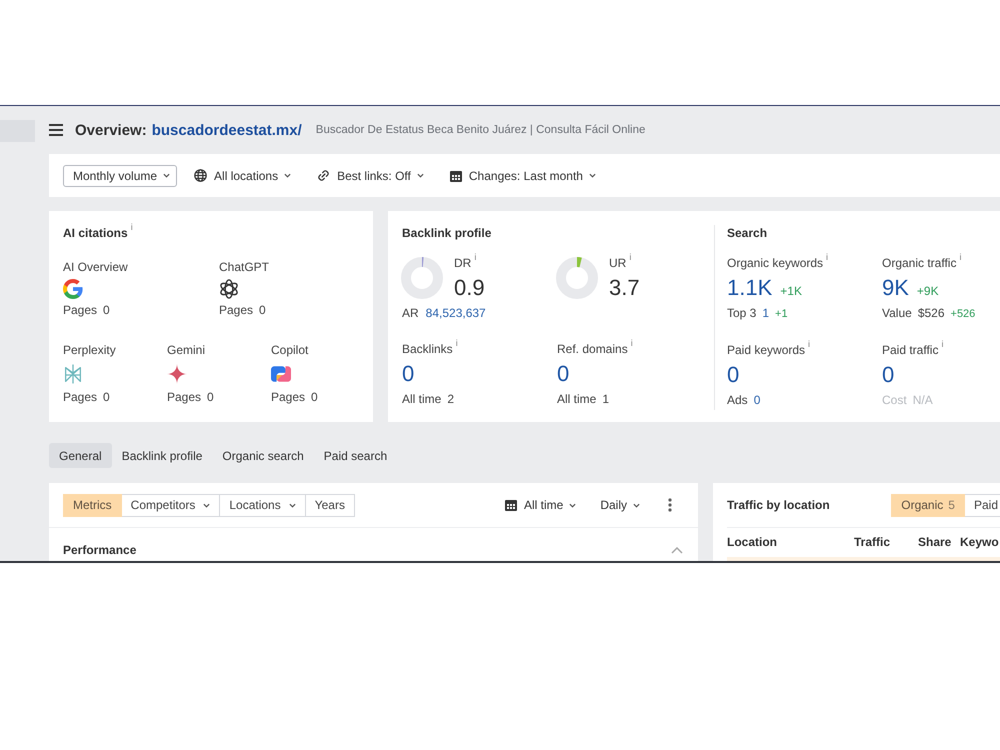 The width and height of the screenshot is (1000, 750). What do you see at coordinates (201, 175) in the screenshot?
I see `globe-icon` at bounding box center [201, 175].